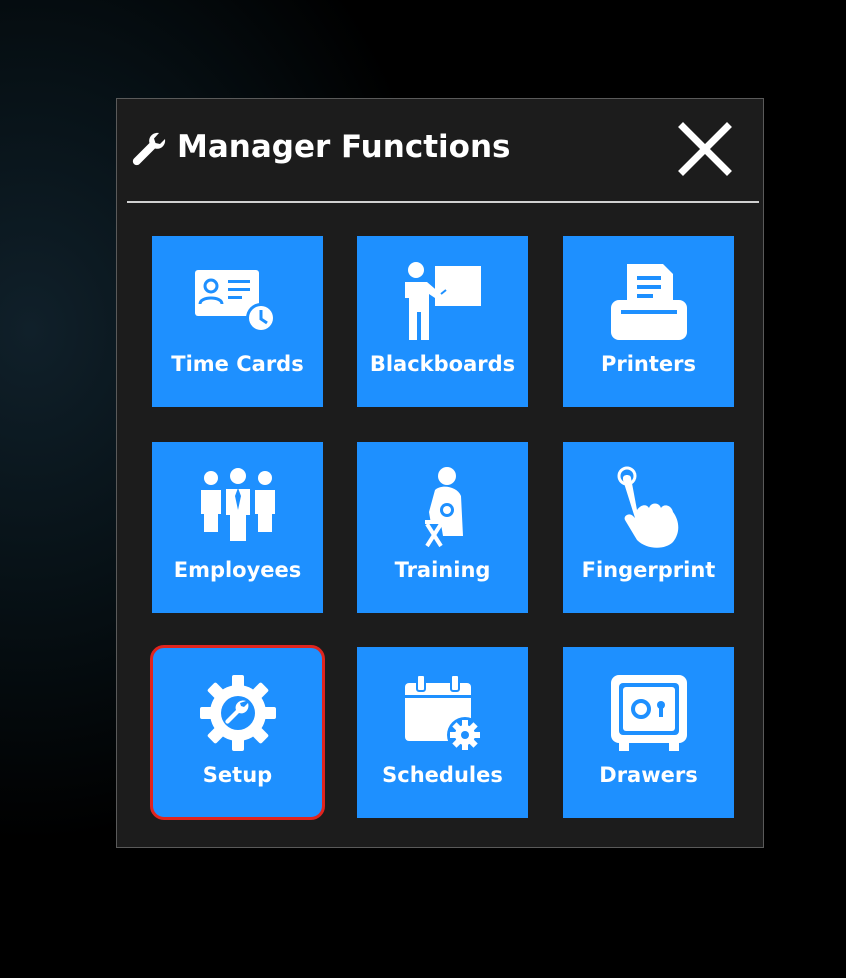  What do you see at coordinates (648, 775) in the screenshot?
I see `tile-label: Drawers` at bounding box center [648, 775].